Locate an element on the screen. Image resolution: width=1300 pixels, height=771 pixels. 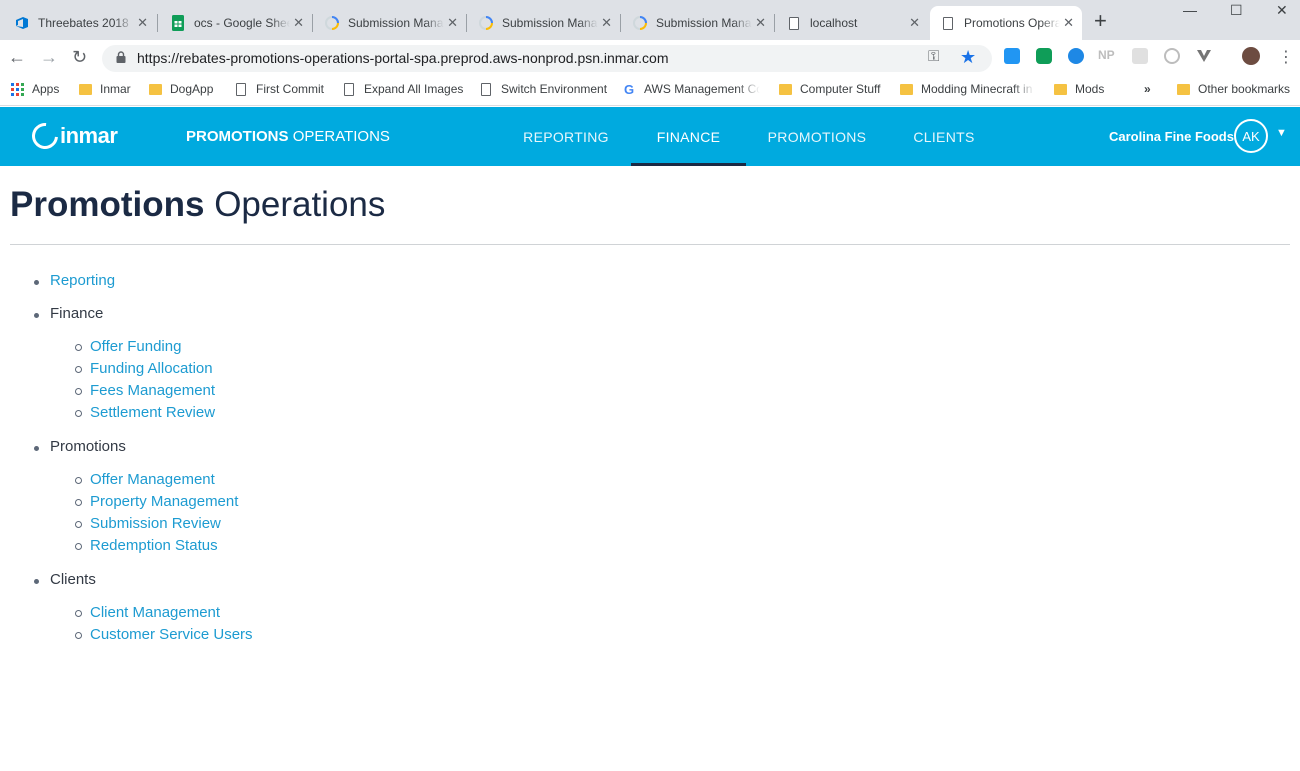
menu-item-reporting: Reporting is located at coordinates (300, 281).